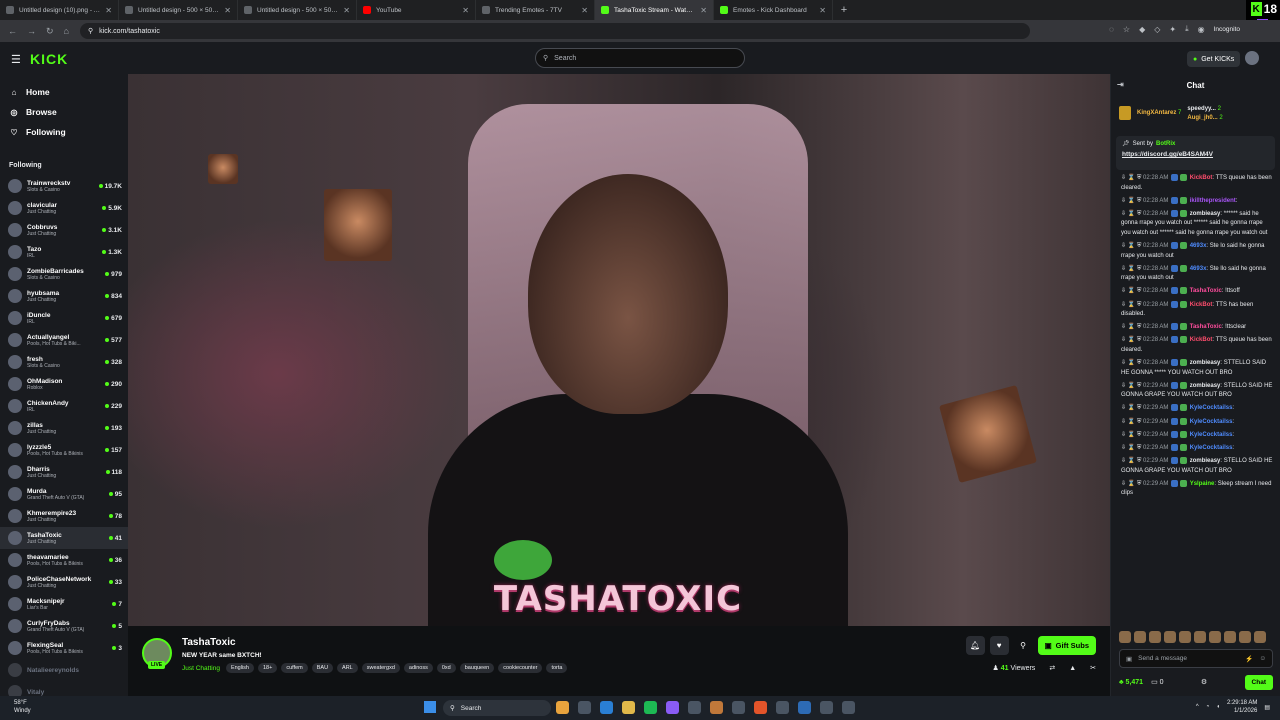 The image size is (1280, 720). Describe the element at coordinates (844, 10) in the screenshot. I see `new-tab-button: +` at that location.